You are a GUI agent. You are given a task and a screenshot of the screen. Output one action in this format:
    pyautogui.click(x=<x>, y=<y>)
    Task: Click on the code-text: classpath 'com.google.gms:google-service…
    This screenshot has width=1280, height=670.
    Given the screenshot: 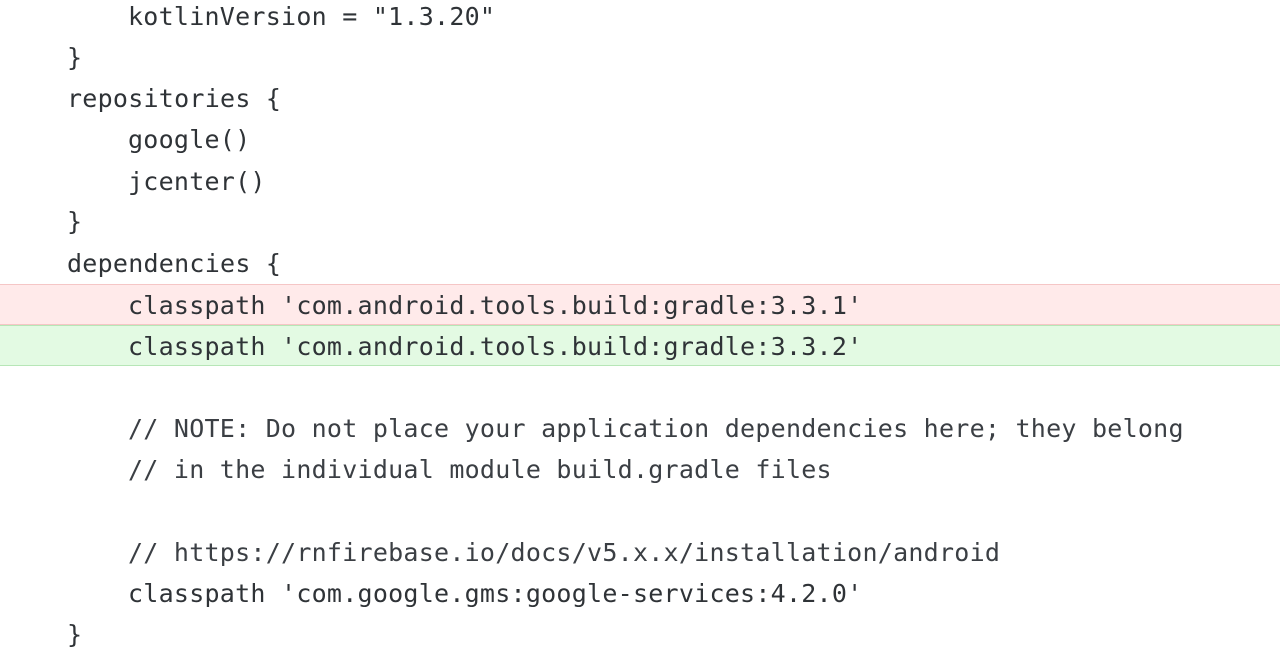 What is the action you would take?
    pyautogui.click(x=495, y=593)
    